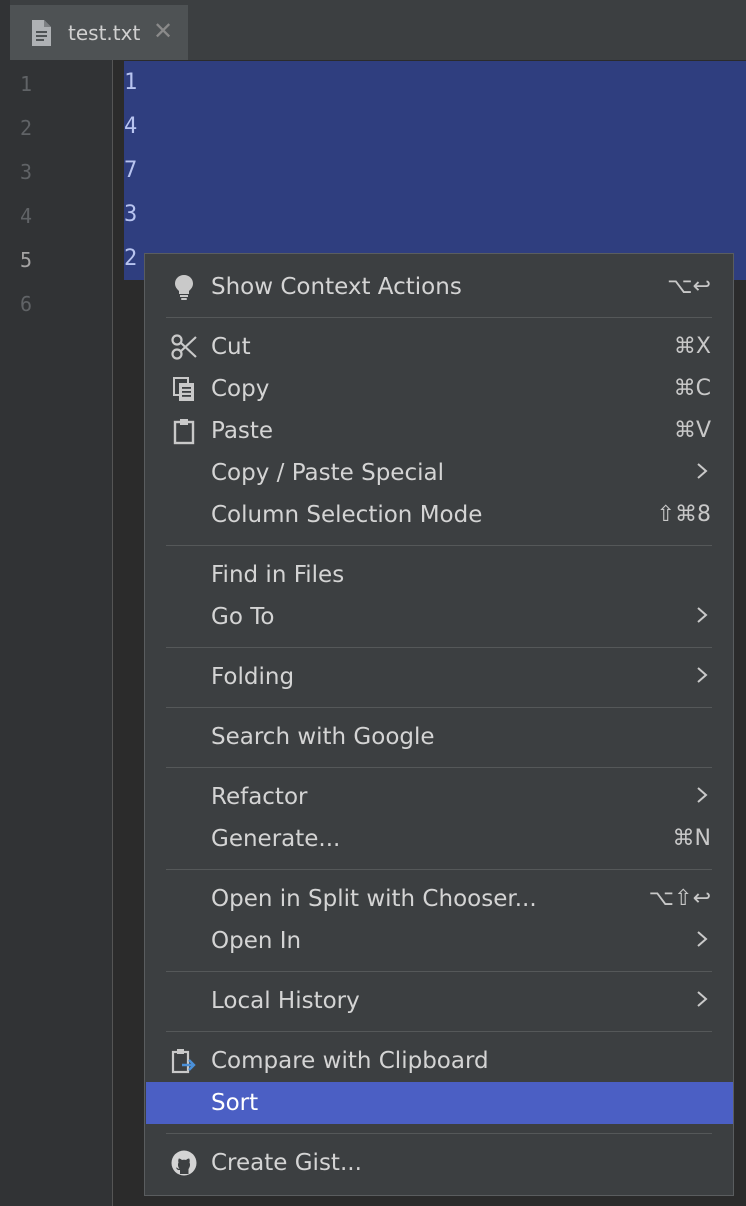 This screenshot has height=1206, width=746. What do you see at coordinates (285, 1001) in the screenshot?
I see `menu-item-label: Local History` at bounding box center [285, 1001].